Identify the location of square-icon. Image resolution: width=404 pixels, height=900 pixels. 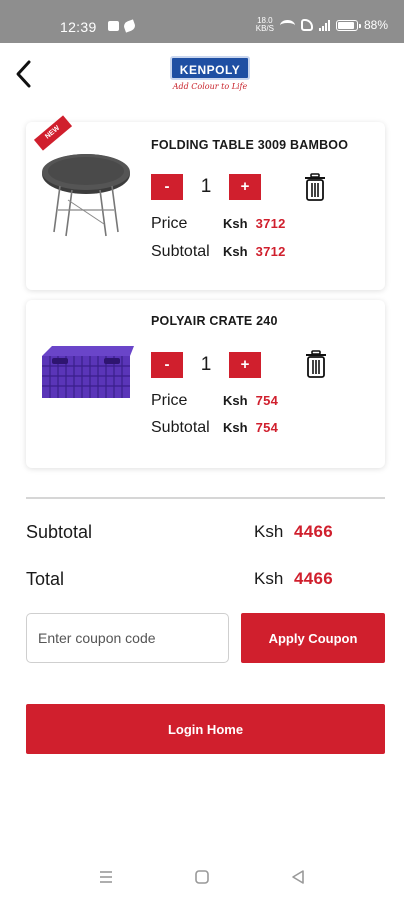
(202, 877).